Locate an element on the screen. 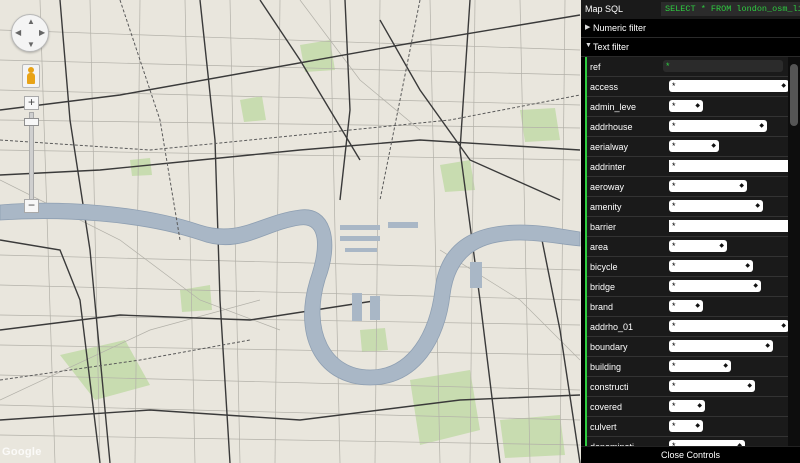 This screenshot has height=463, width=800. filter-row: boundary * ◆ is located at coordinates (693, 347).